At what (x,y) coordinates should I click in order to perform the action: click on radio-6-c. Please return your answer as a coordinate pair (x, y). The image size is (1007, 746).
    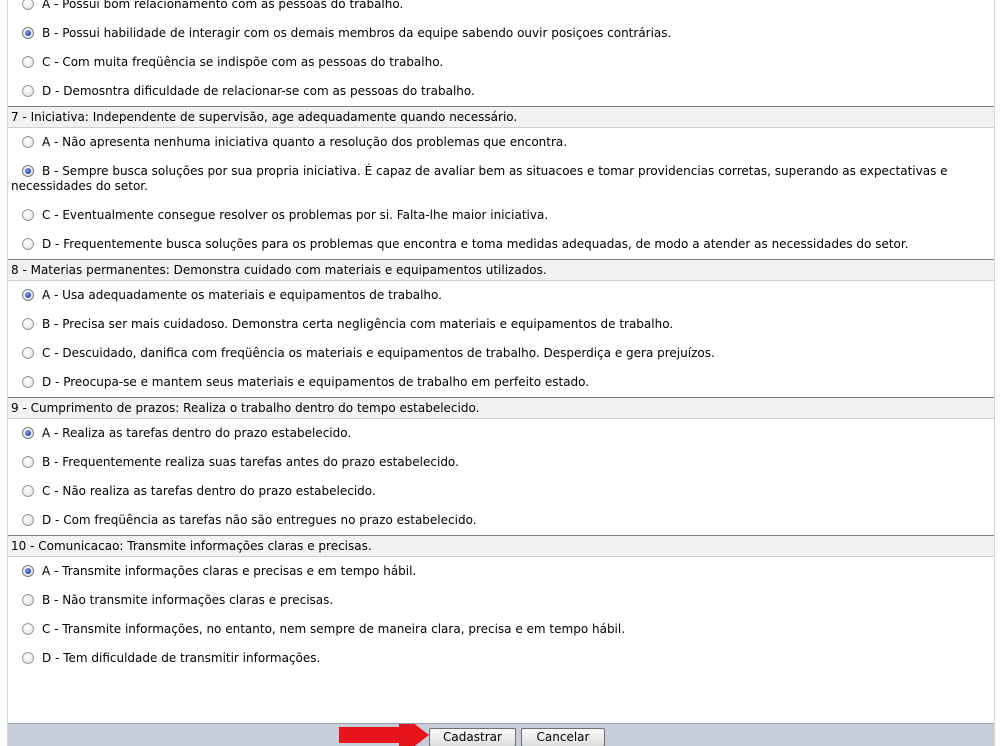
    Looking at the image, I should click on (28, 62).